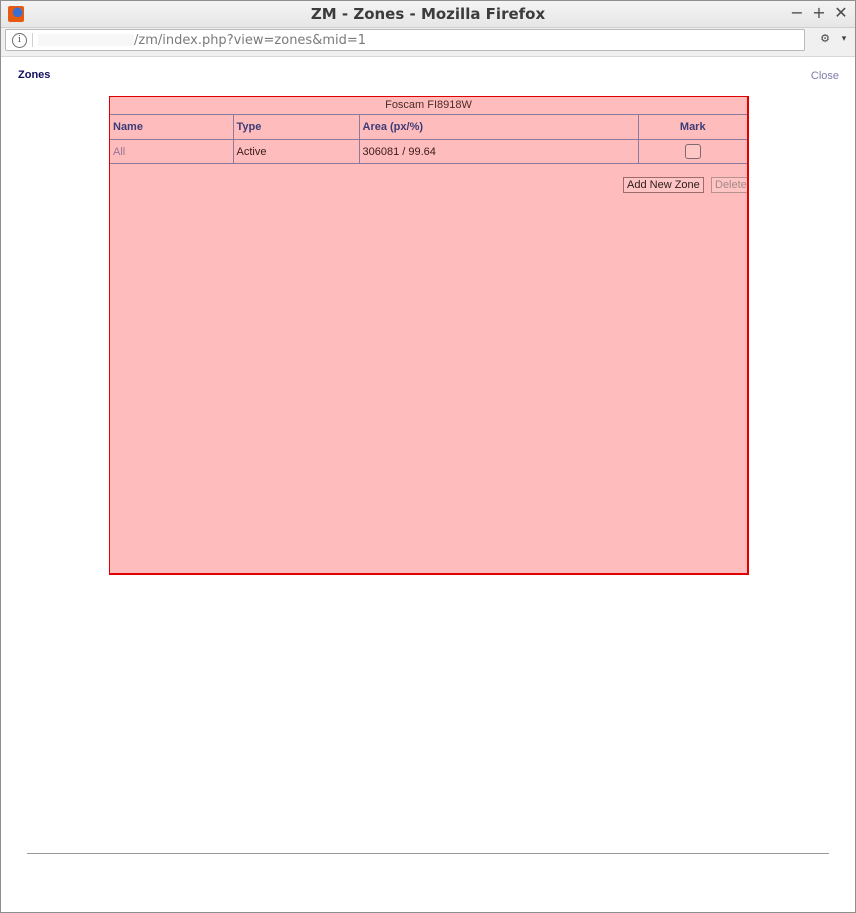  Describe the element at coordinates (819, 13) in the screenshot. I see `maximize-button: +` at that location.